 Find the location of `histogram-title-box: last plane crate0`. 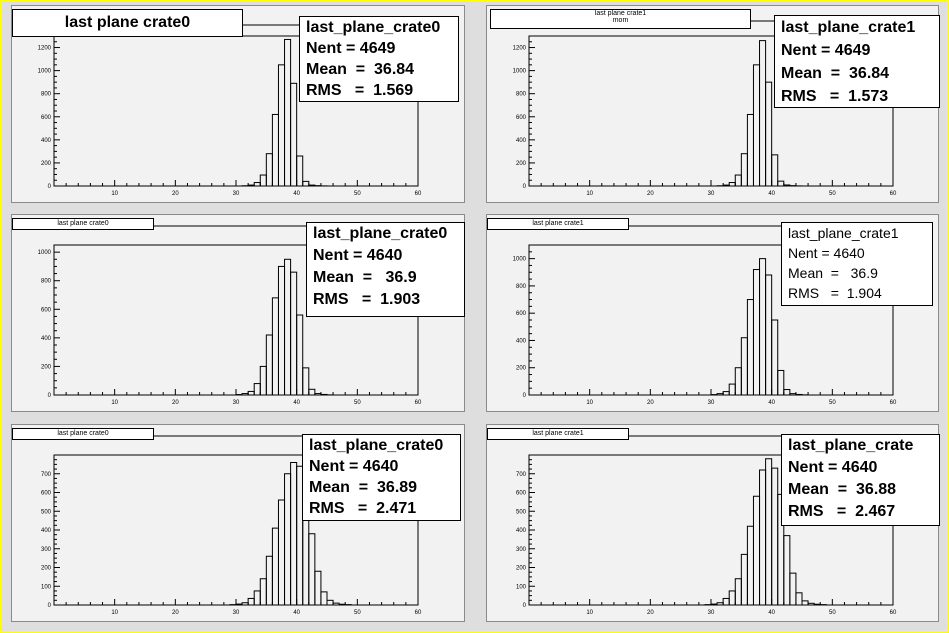

histogram-title-box: last plane crate0 is located at coordinates (83, 224).